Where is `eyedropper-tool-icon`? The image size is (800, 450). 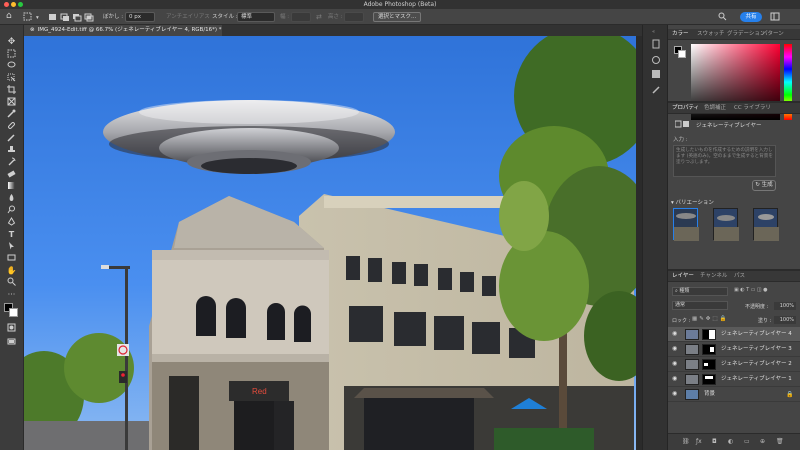 eyedropper-tool-icon is located at coordinates (11, 114).